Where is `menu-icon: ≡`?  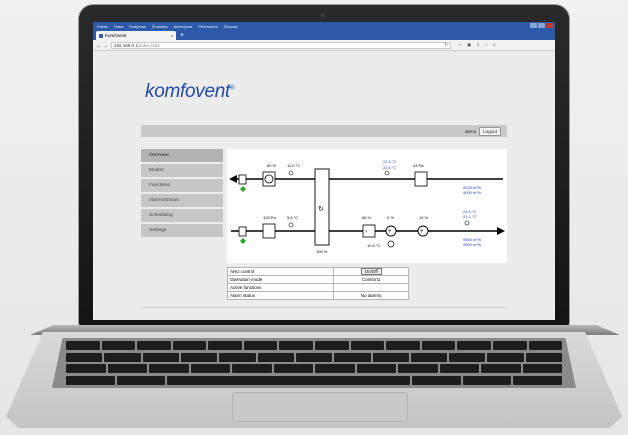
menu-icon: ≡ is located at coordinates (494, 45).